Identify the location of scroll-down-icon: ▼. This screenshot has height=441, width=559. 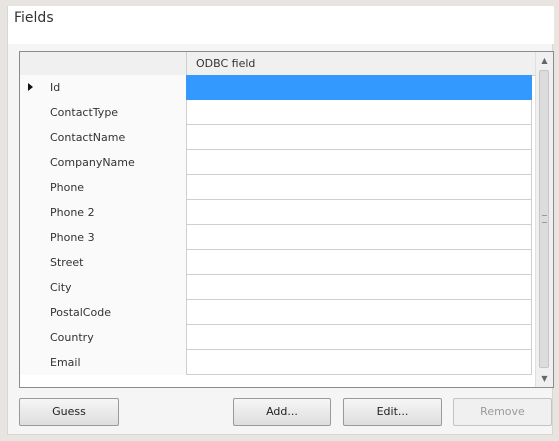
(544, 378).